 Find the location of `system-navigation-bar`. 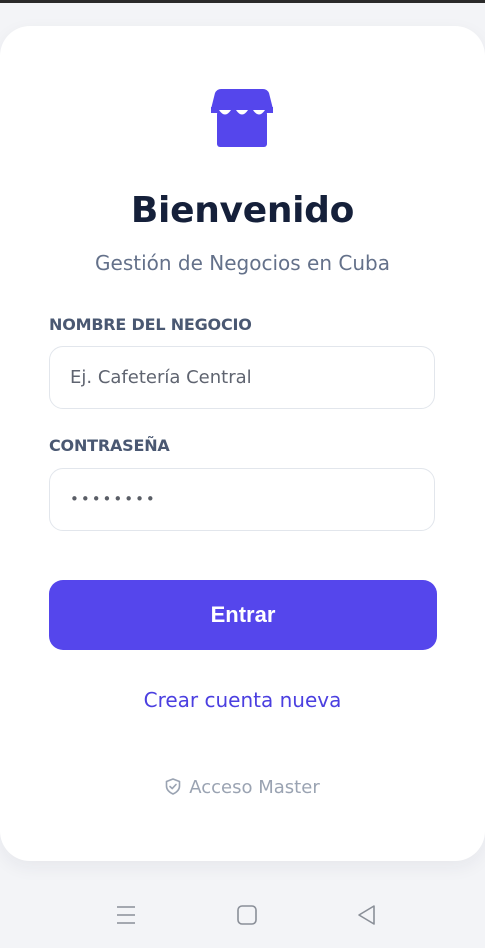

system-navigation-bar is located at coordinates (242, 914).